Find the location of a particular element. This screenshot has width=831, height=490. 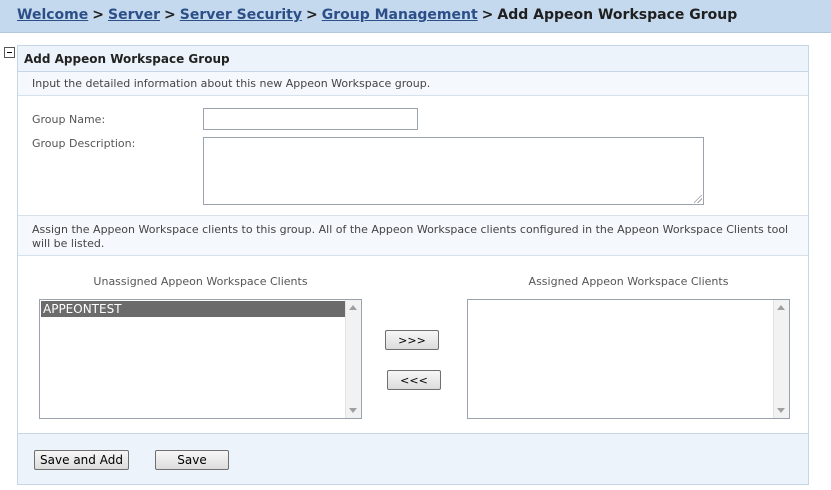

assigned-clients-header: Assigned Appeon Workspace Clients is located at coordinates (628, 281).